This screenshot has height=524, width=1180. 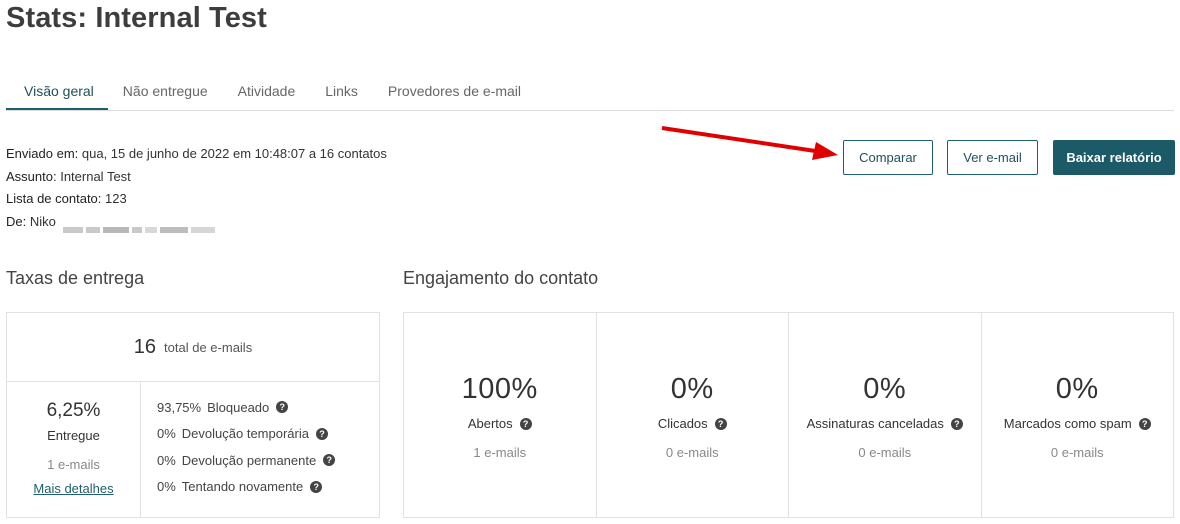 What do you see at coordinates (490, 423) in the screenshot?
I see `opened-label: Abertos` at bounding box center [490, 423].